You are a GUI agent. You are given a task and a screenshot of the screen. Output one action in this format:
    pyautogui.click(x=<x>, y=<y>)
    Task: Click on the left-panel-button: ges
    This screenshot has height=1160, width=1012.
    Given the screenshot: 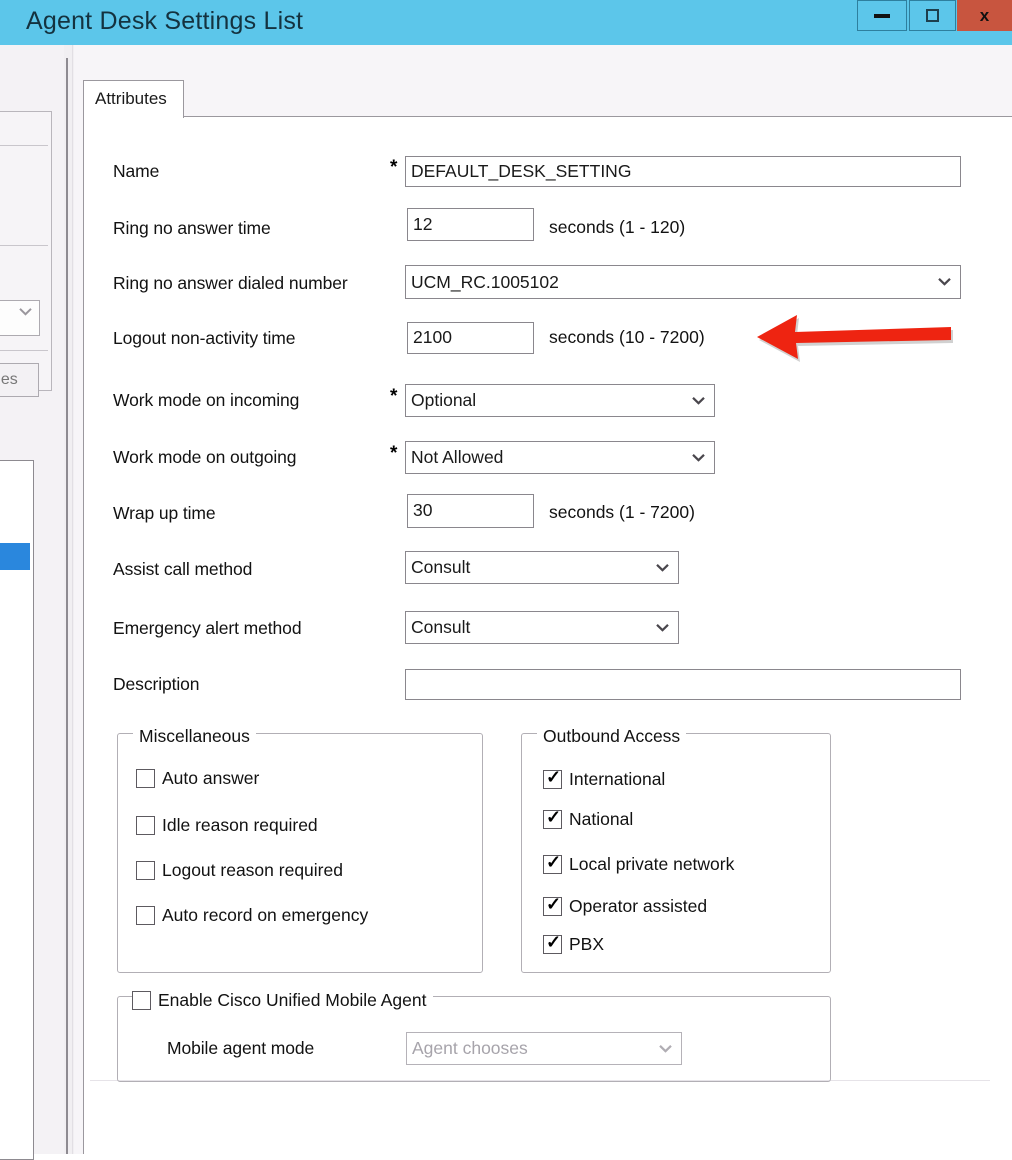 What is the action you would take?
    pyautogui.click(x=19, y=380)
    